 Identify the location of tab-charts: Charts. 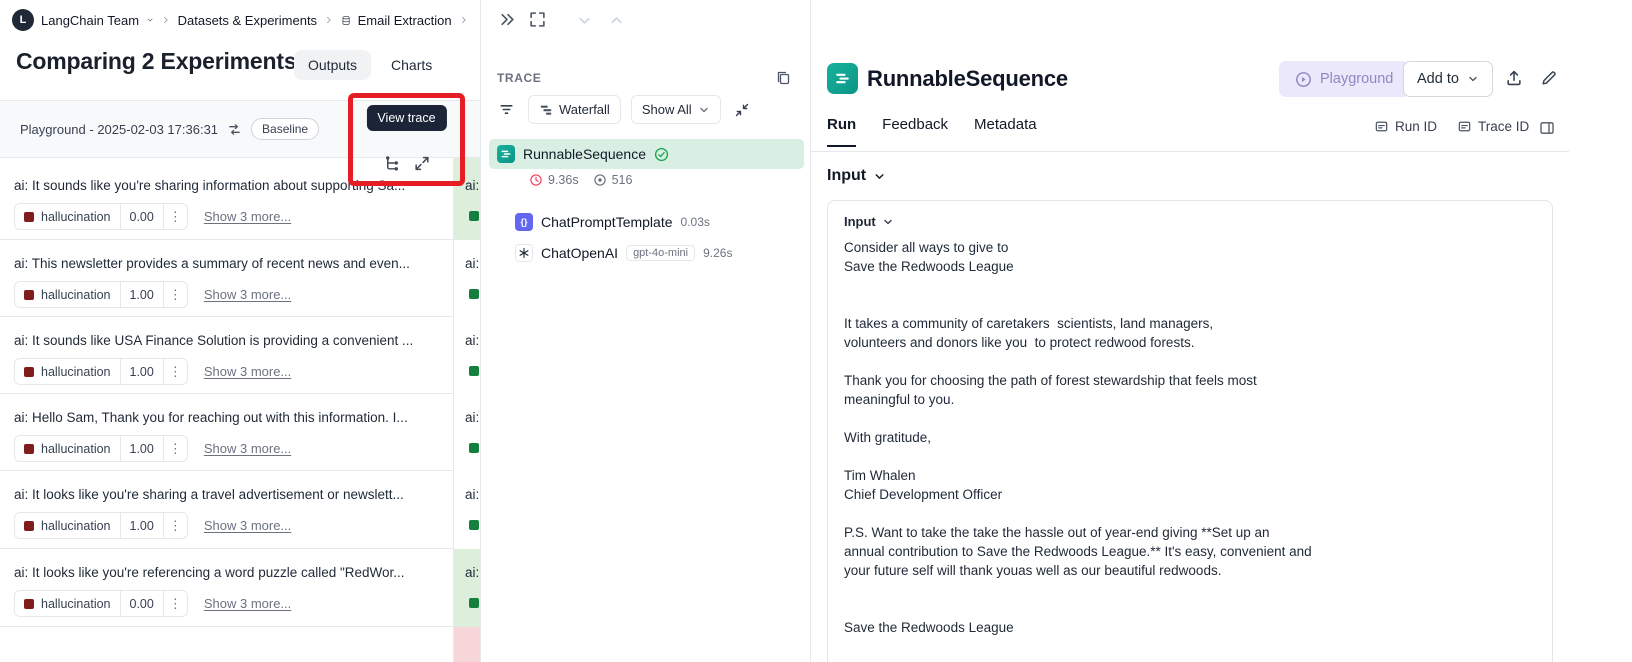
(411, 65).